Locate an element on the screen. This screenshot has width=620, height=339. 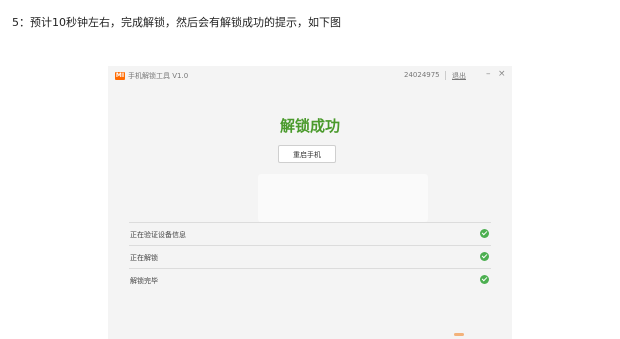
mi-logo-icon: MI is located at coordinates (120, 76).